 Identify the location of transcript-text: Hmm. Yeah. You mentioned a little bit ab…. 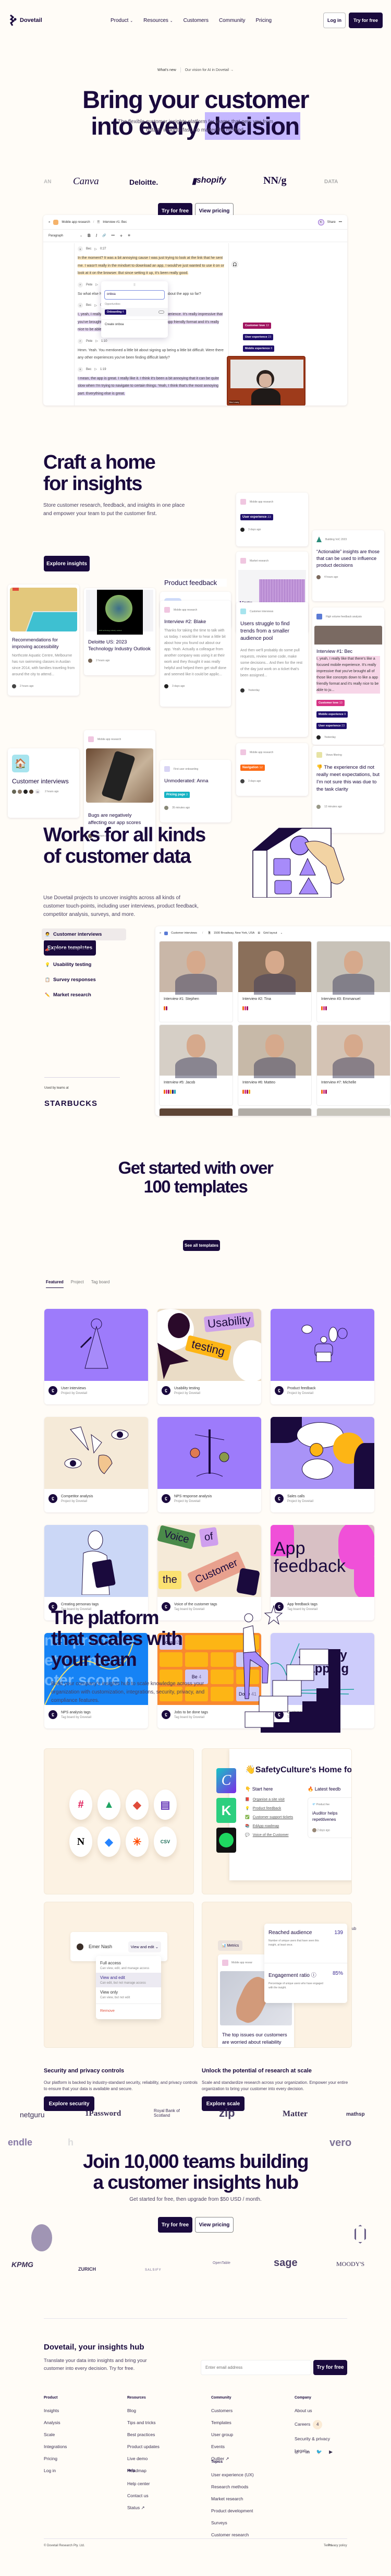
(152, 354).